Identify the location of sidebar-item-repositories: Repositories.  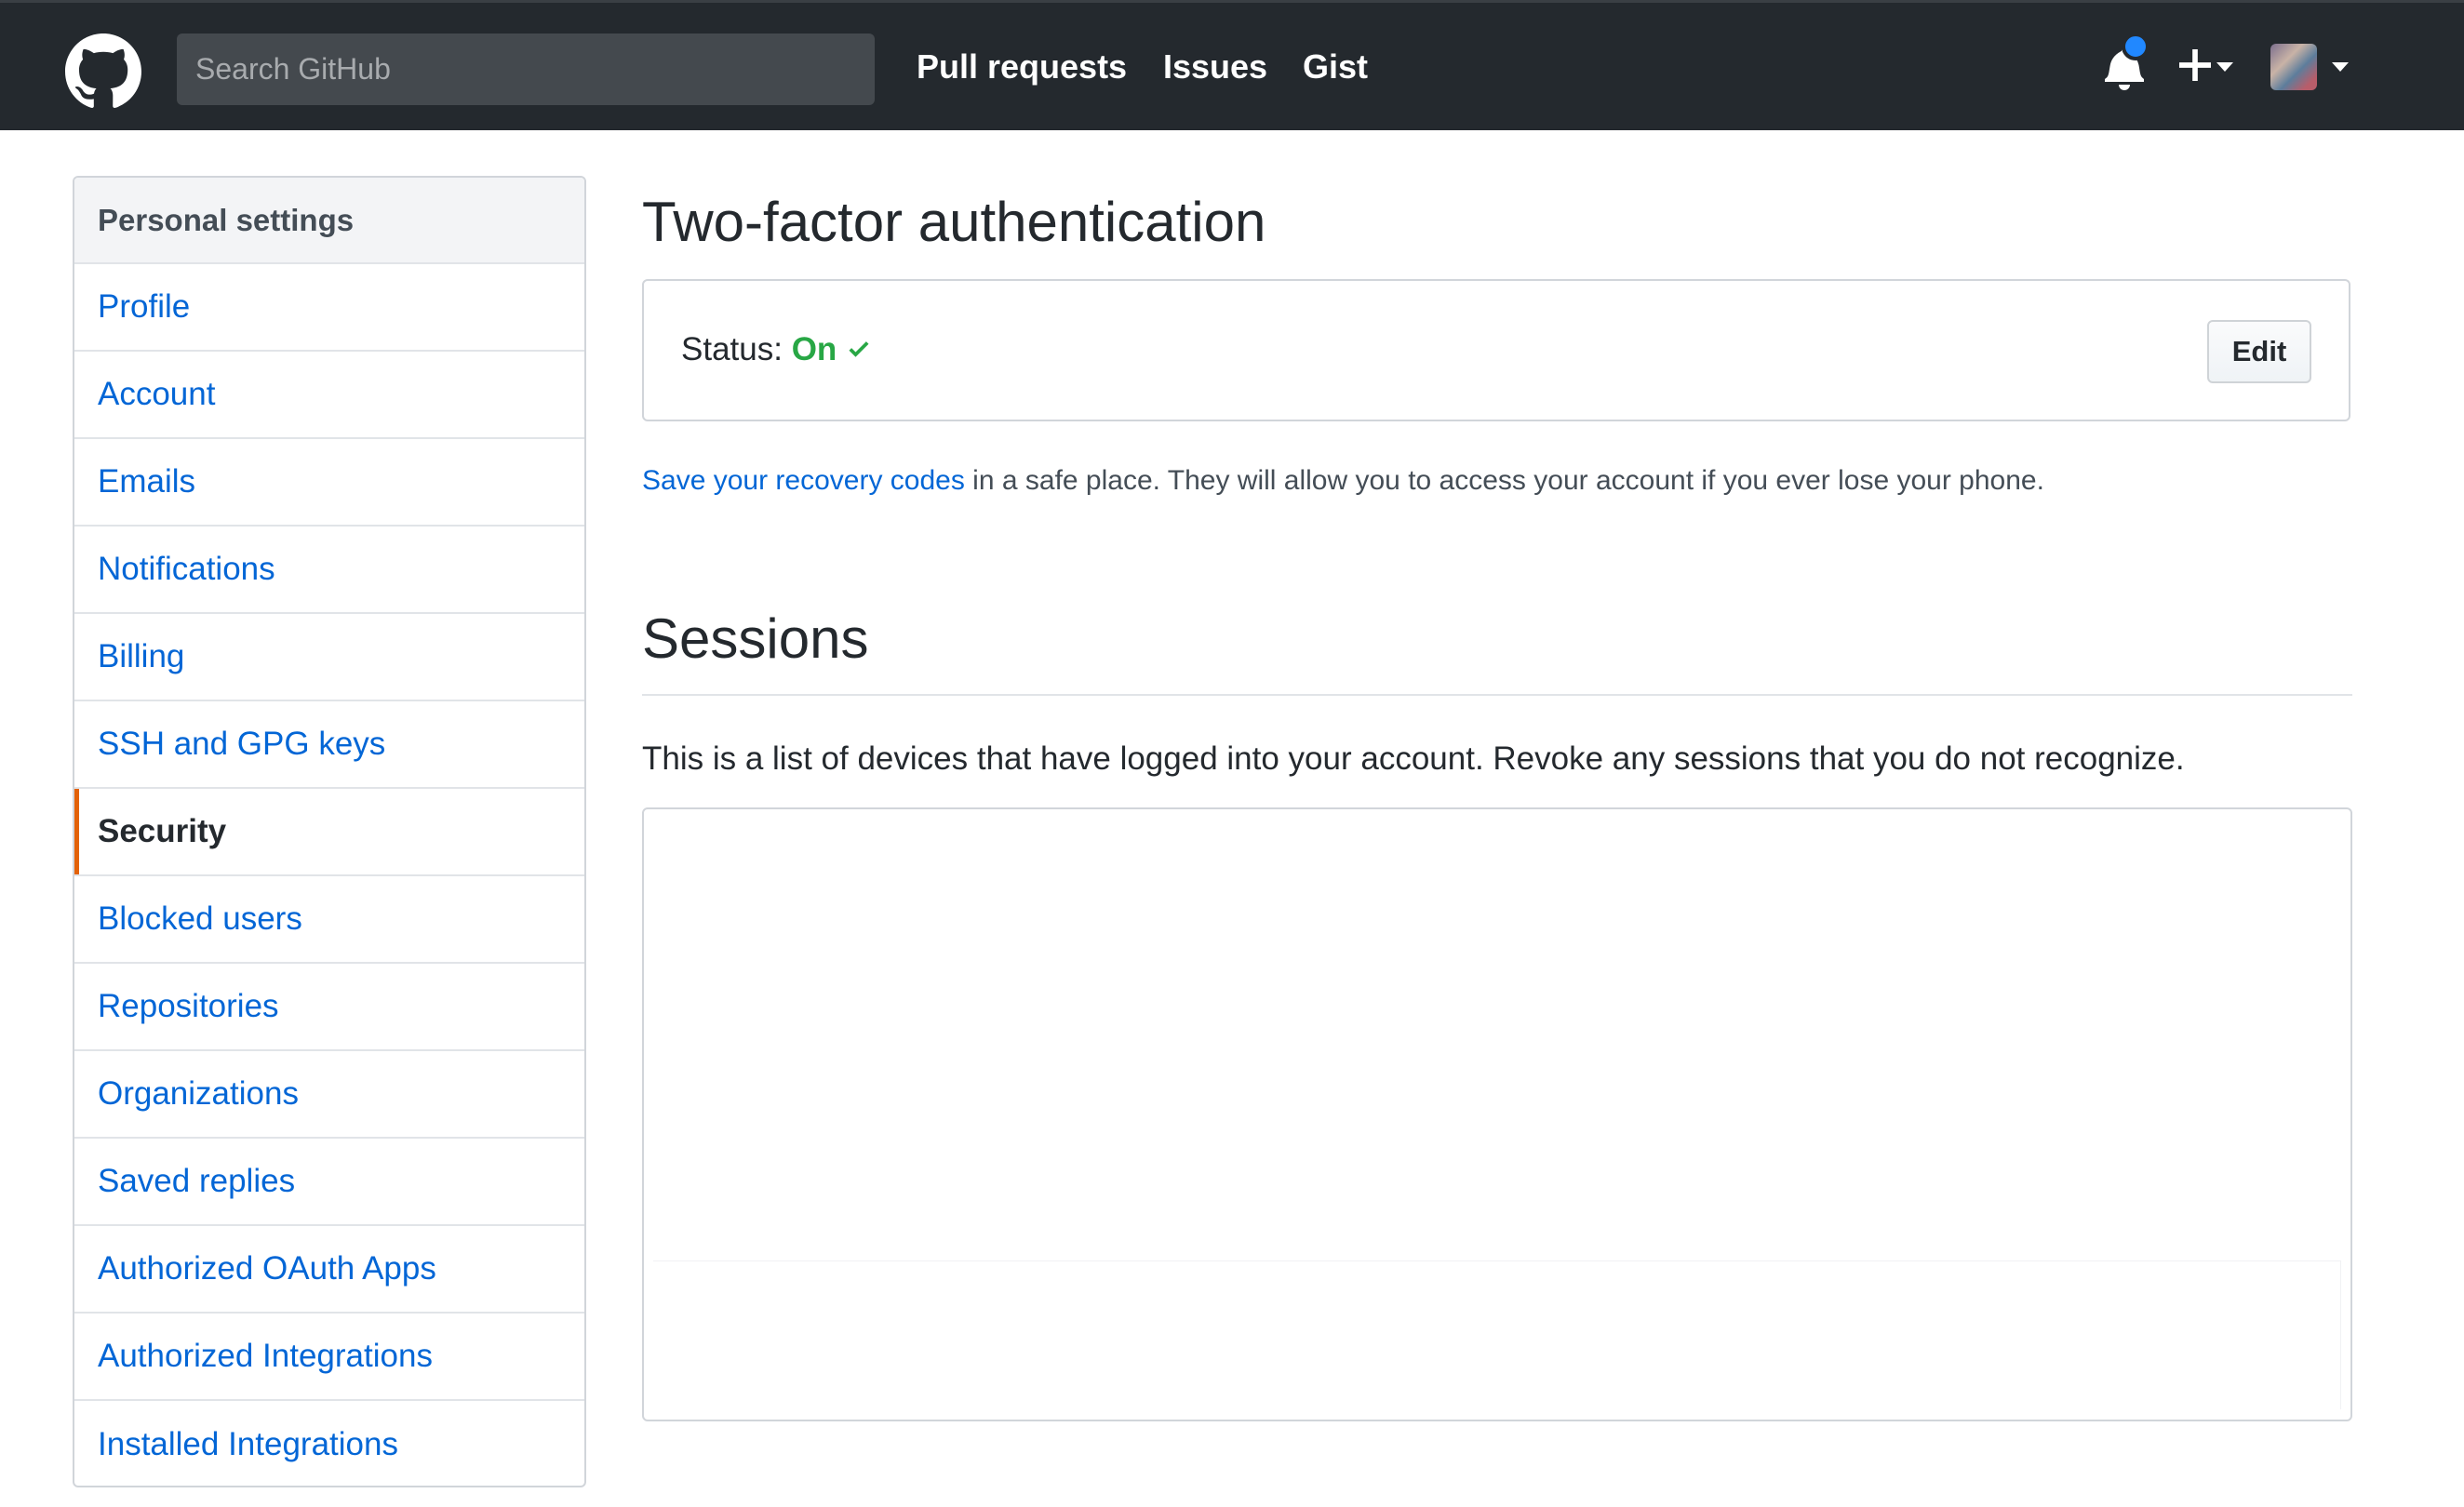
(329, 1008).